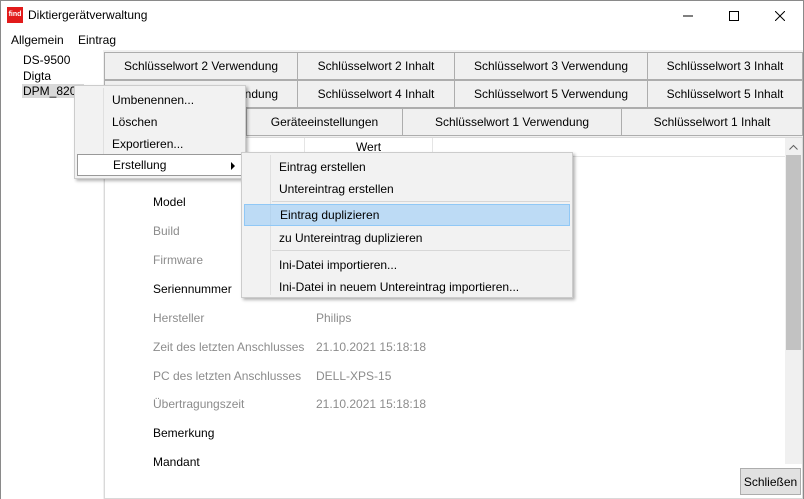 This screenshot has width=804, height=499. I want to click on sub-create-subentry: Untereintrag erstellen, so click(407, 189).